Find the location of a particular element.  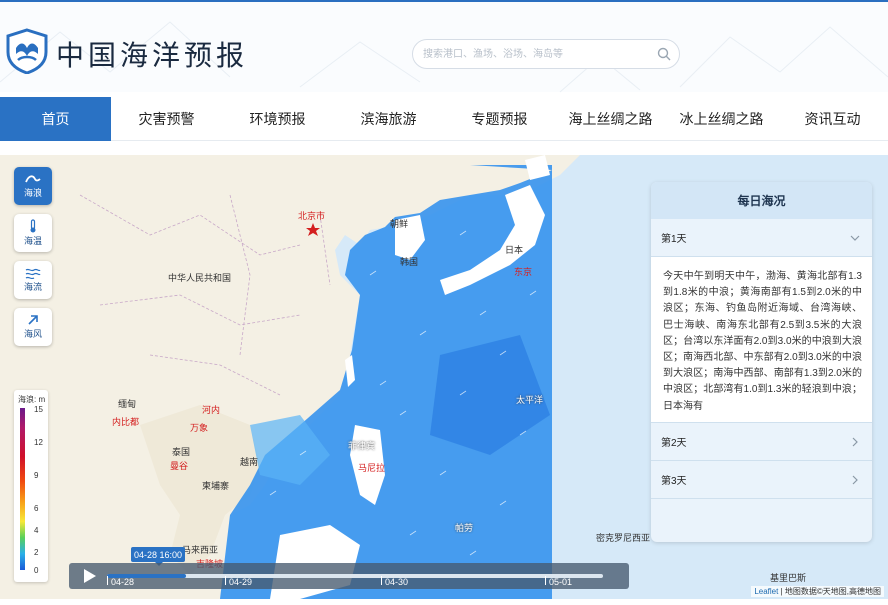

nav-item-news-interaction: 资讯互动 is located at coordinates (832, 119).